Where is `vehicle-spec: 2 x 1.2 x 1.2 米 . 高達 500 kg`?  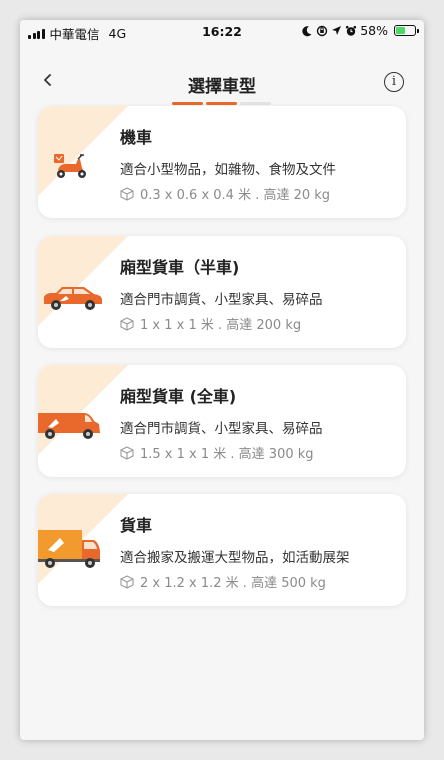
vehicle-spec: 2 x 1.2 x 1.2 米 . 高達 500 kg is located at coordinates (223, 581).